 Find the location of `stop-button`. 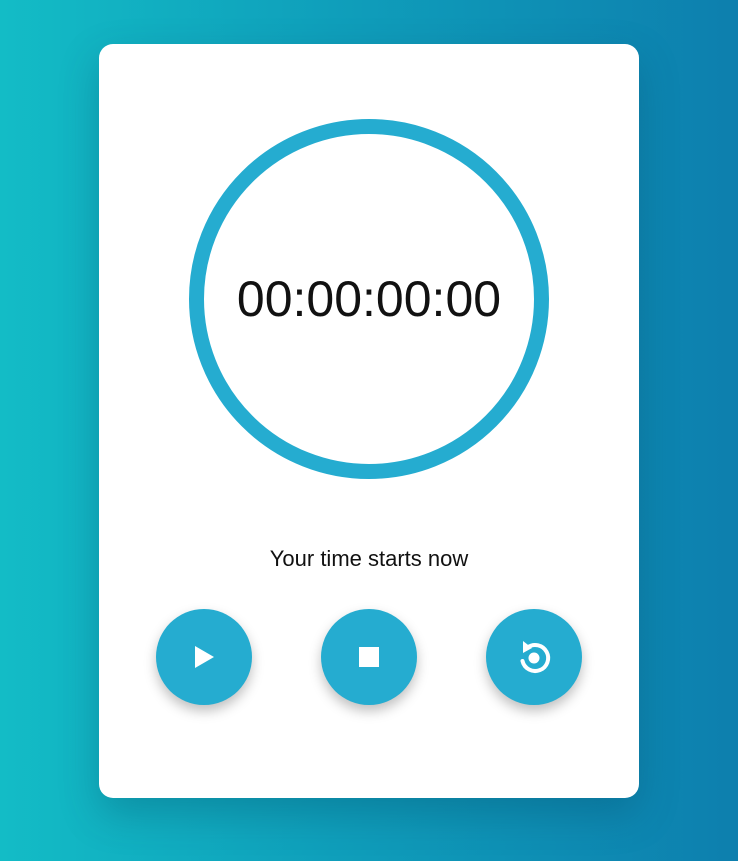

stop-button is located at coordinates (369, 657).